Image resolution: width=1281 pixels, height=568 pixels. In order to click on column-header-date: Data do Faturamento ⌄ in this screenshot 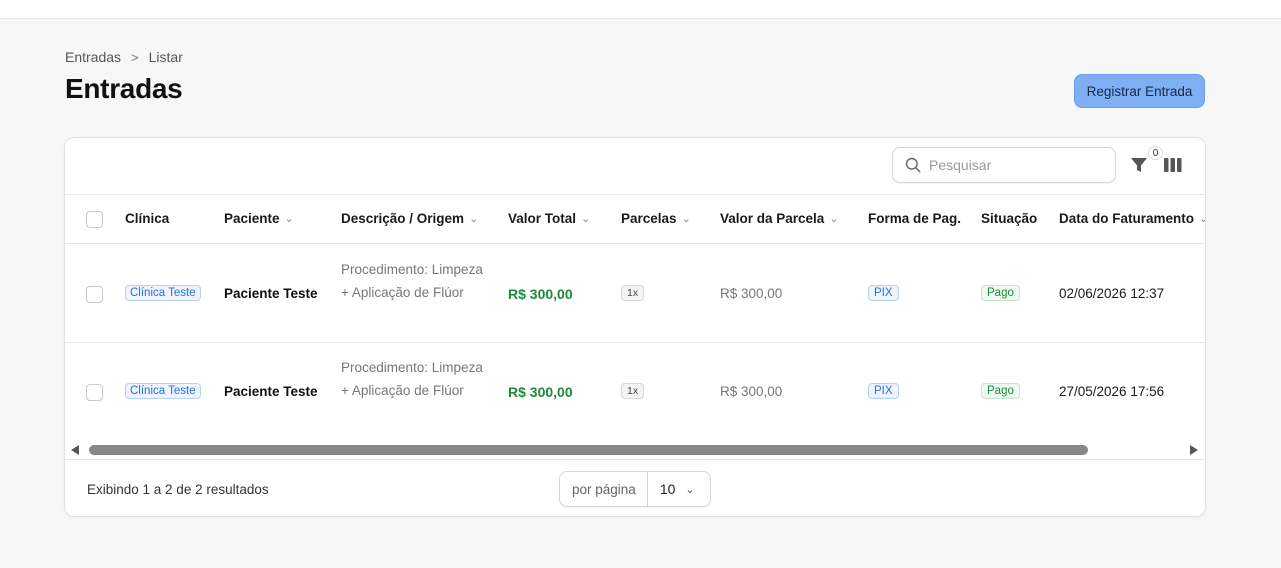, I will do `click(1132, 218)`.